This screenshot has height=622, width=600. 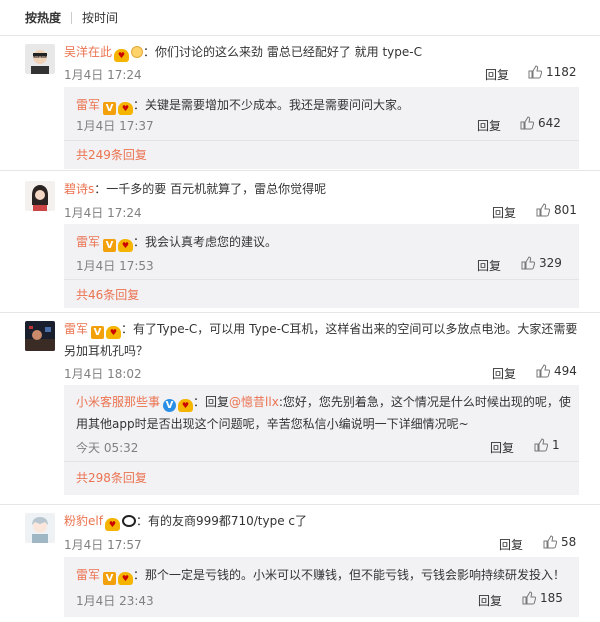 I want to click on like-button: 58, so click(x=559, y=542).